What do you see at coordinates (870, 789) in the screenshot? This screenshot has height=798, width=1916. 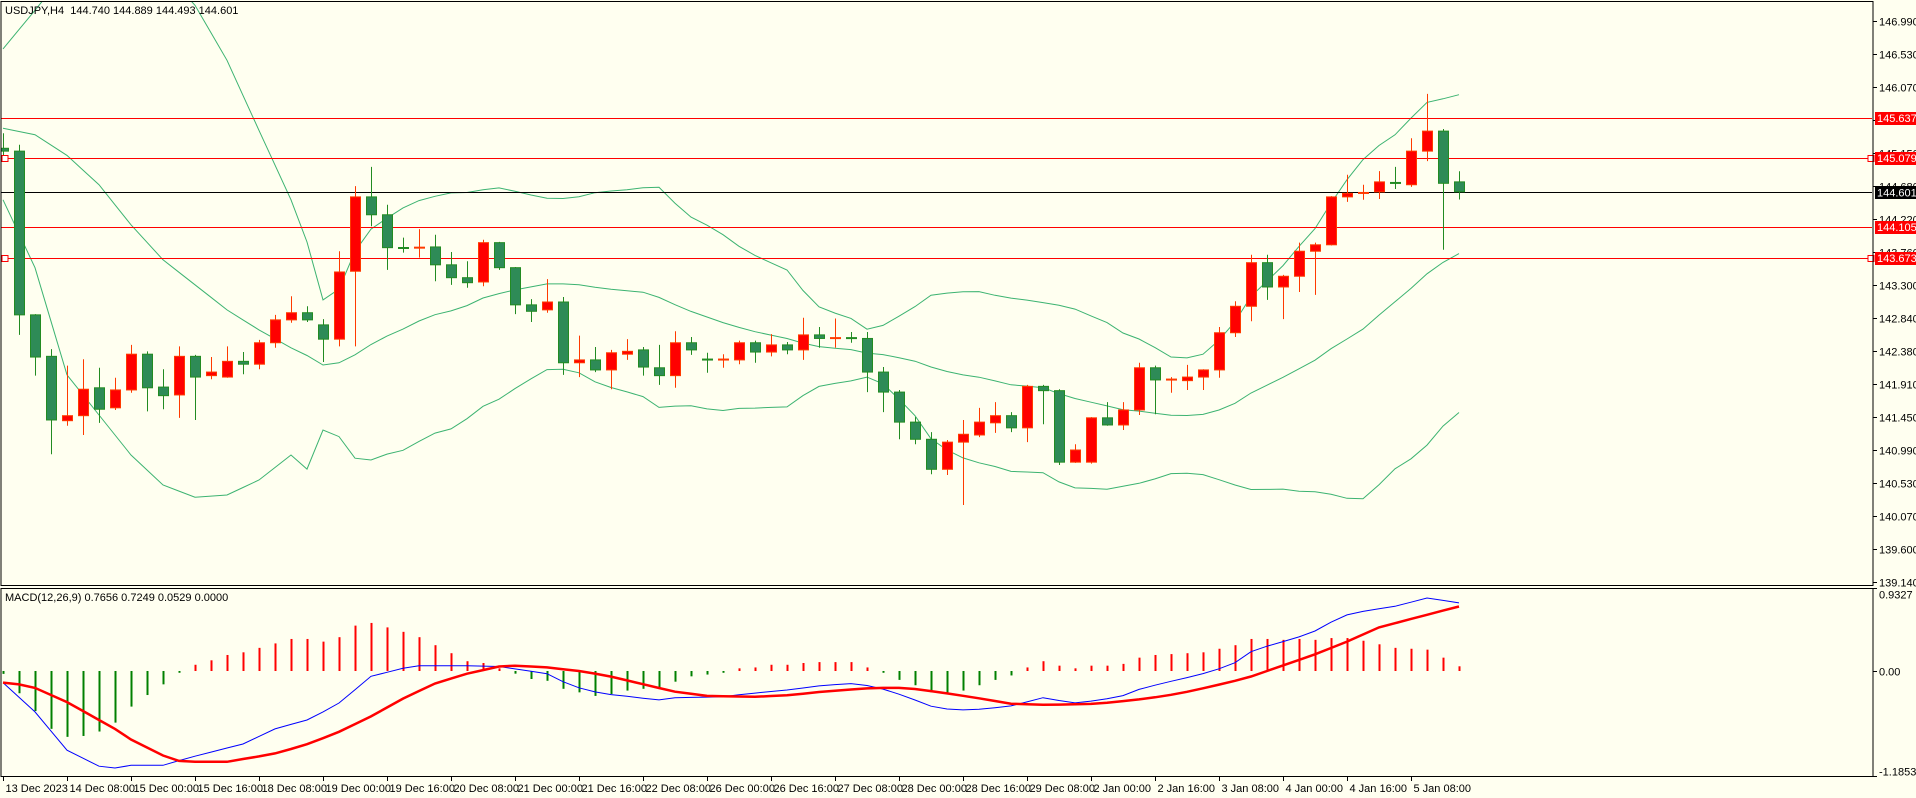 I see `time-axis-label: 27 Dec 08:00` at bounding box center [870, 789].